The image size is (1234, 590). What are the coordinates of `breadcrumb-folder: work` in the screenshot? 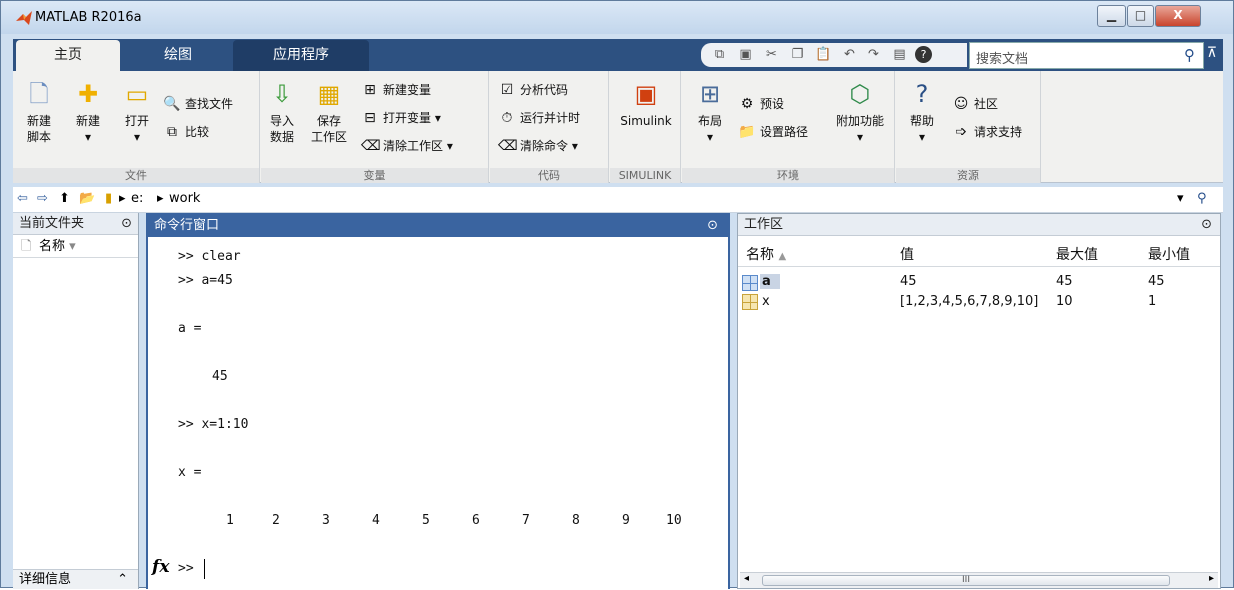 It's located at (184, 198).